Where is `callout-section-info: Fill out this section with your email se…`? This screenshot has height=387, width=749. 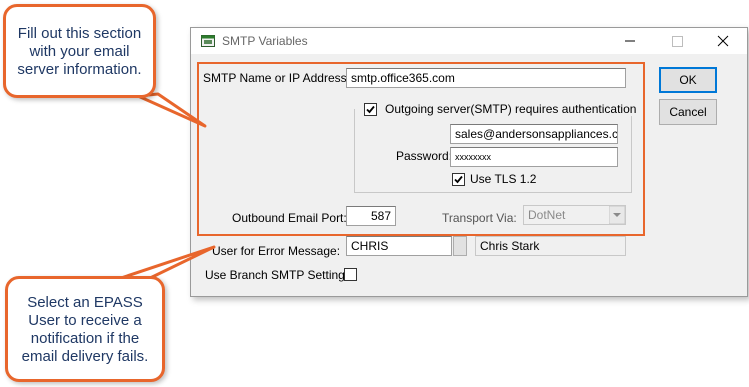
callout-section-info: Fill out this section with your email se… is located at coordinates (79, 51).